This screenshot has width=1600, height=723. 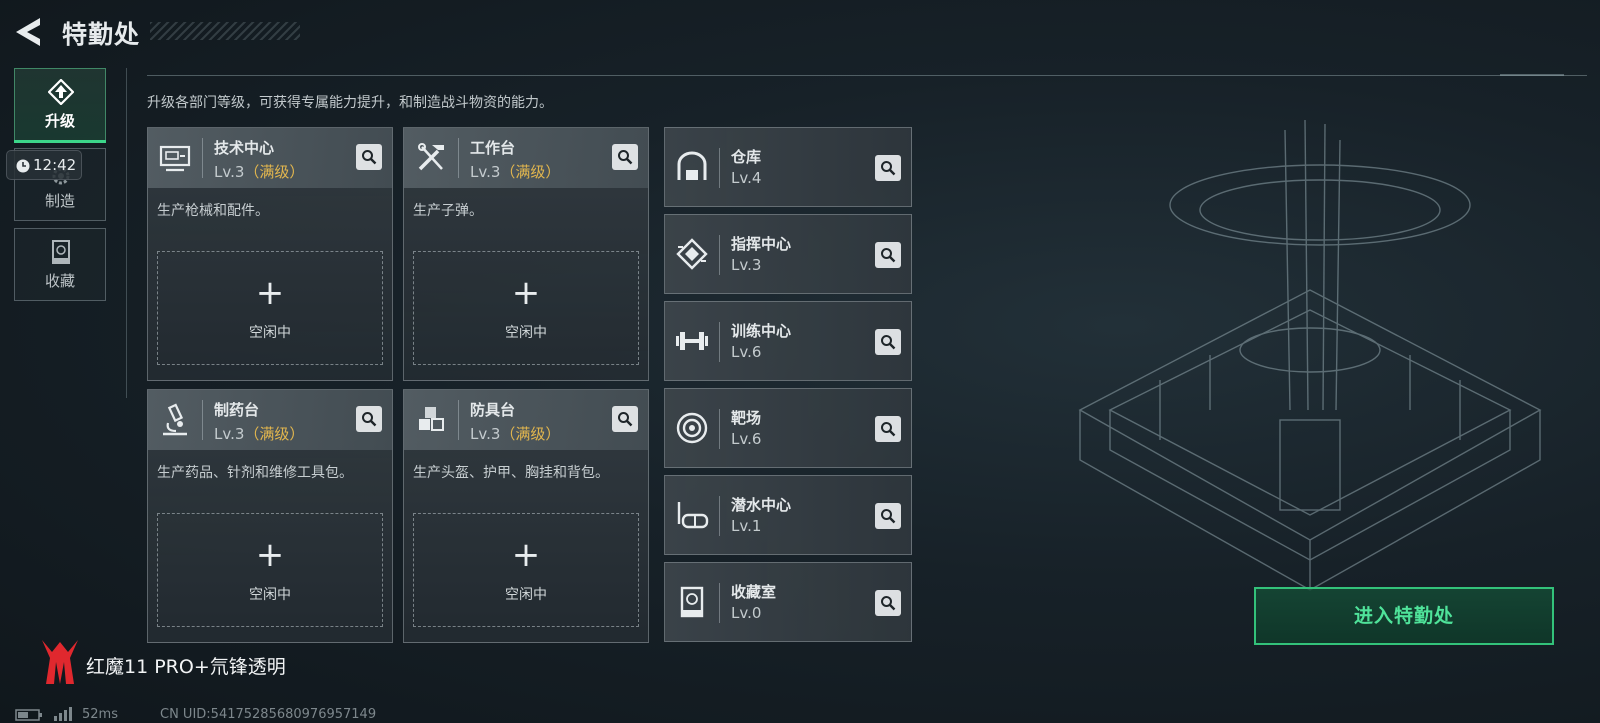 I want to click on facility-level: Lv.6, so click(x=746, y=352).